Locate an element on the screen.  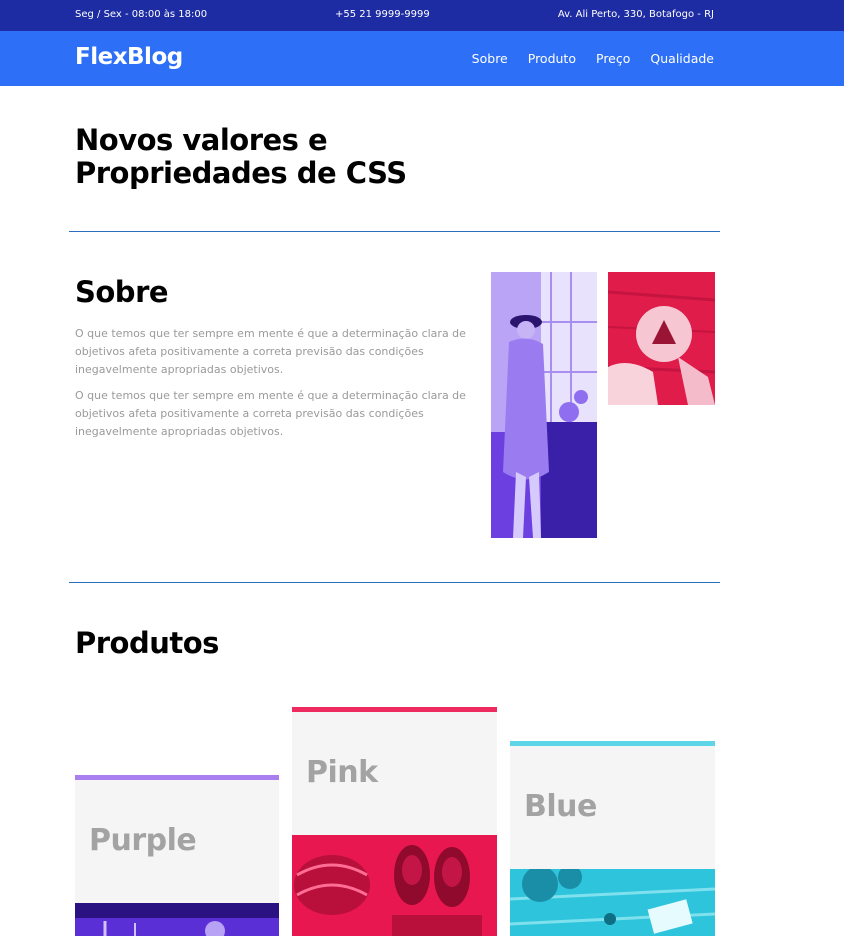
hands-photo is located at coordinates (661, 338).